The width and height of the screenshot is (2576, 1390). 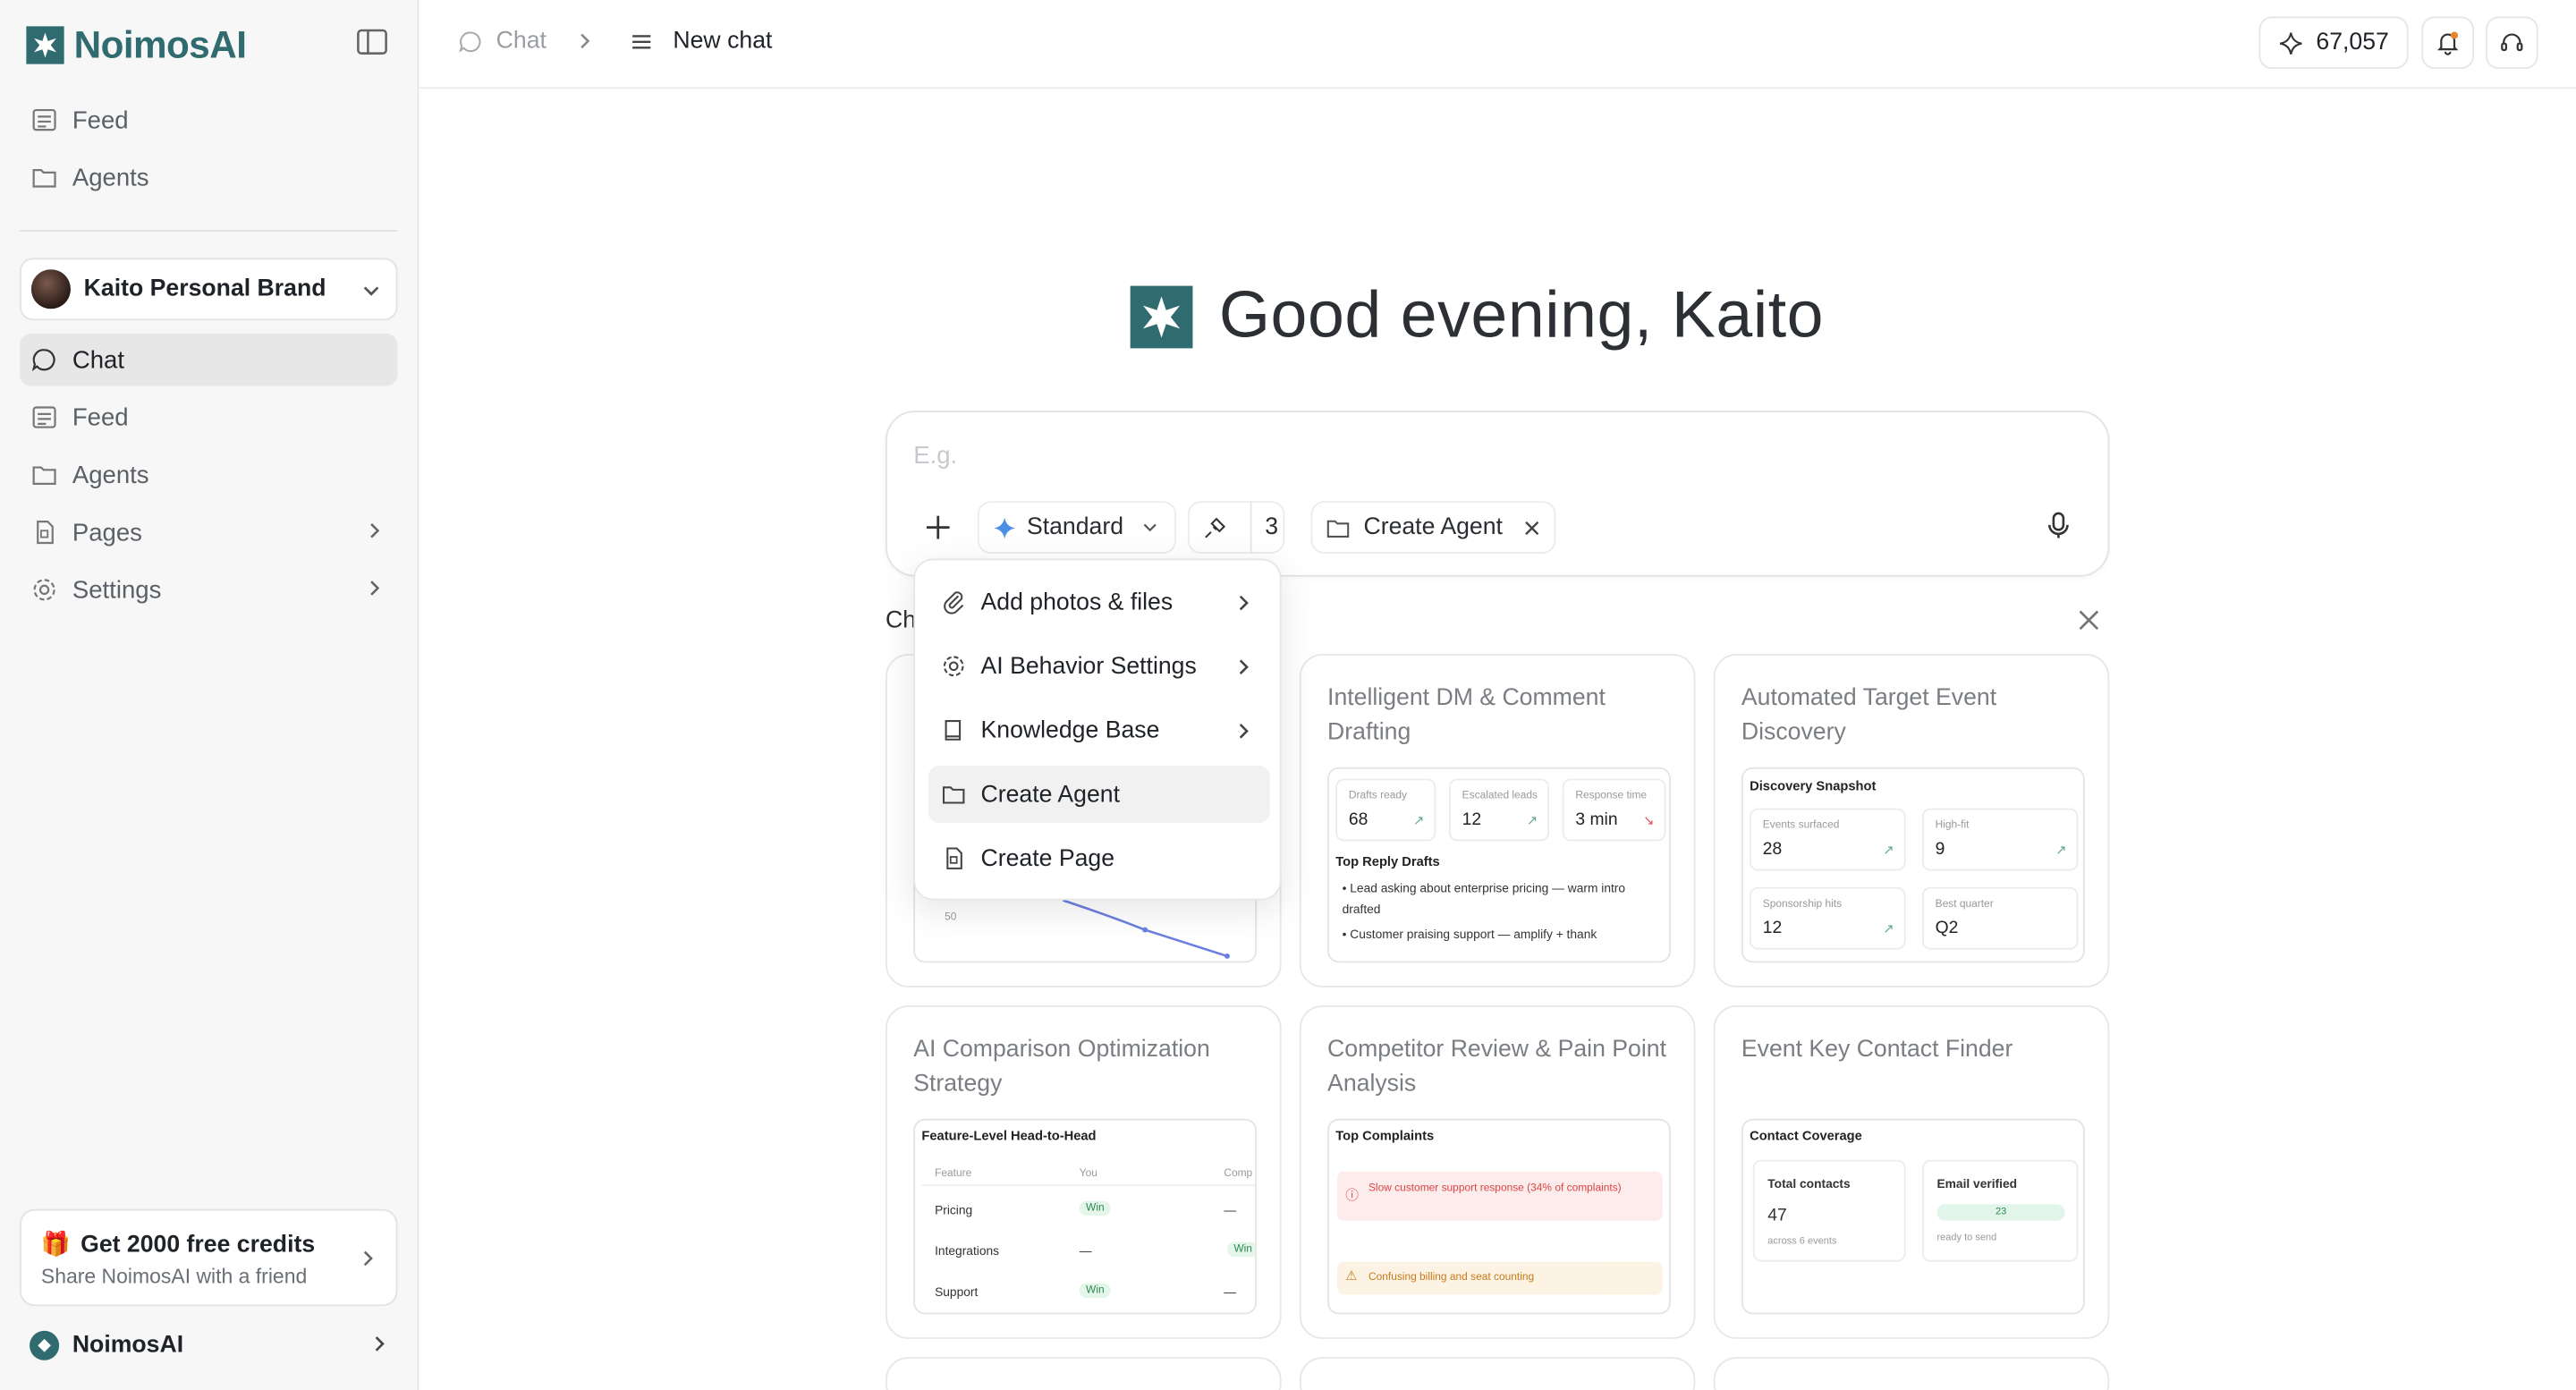 What do you see at coordinates (1966, 1238) in the screenshot?
I see `kpi-note: ready to send` at bounding box center [1966, 1238].